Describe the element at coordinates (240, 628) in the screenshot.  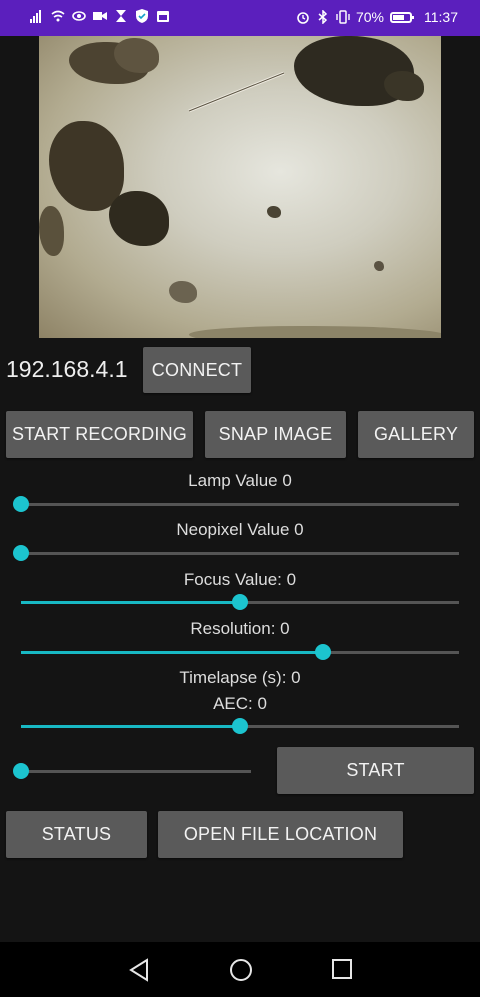
I see `resolution-label: Resolution: 0` at that location.